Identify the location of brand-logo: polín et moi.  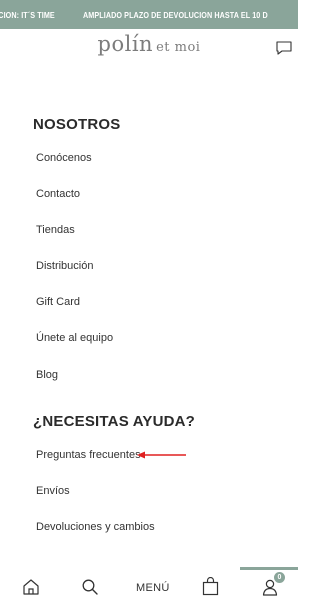
(149, 44).